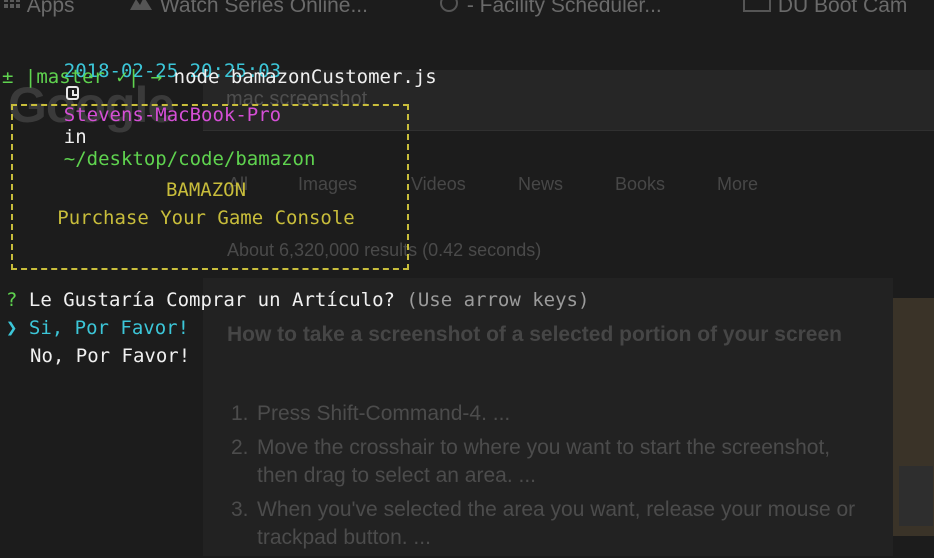  What do you see at coordinates (305, 77) in the screenshot?
I see `command-text: node bamazonCustomer.js` at bounding box center [305, 77].